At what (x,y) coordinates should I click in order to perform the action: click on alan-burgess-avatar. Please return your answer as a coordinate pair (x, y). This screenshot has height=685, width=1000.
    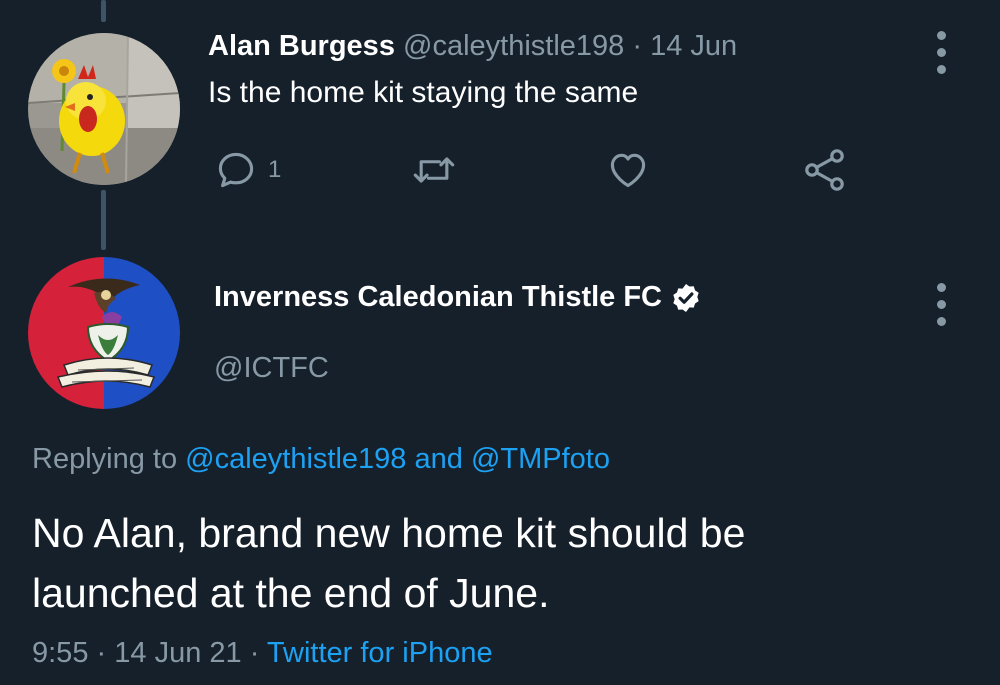
    Looking at the image, I should click on (104, 109).